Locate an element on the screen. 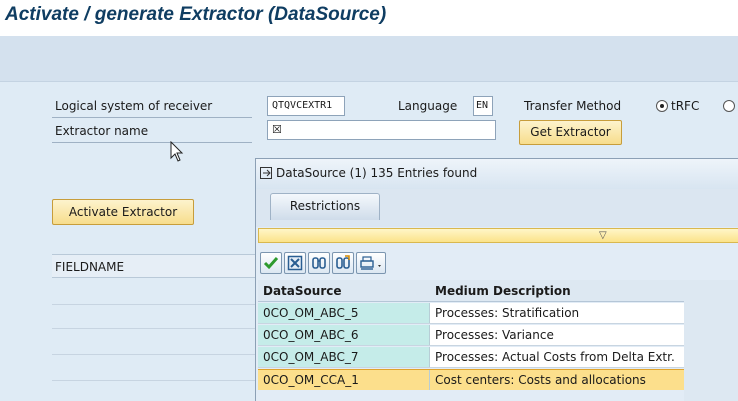  popup-title: DataSource (1) 135 Entries found is located at coordinates (377, 173).